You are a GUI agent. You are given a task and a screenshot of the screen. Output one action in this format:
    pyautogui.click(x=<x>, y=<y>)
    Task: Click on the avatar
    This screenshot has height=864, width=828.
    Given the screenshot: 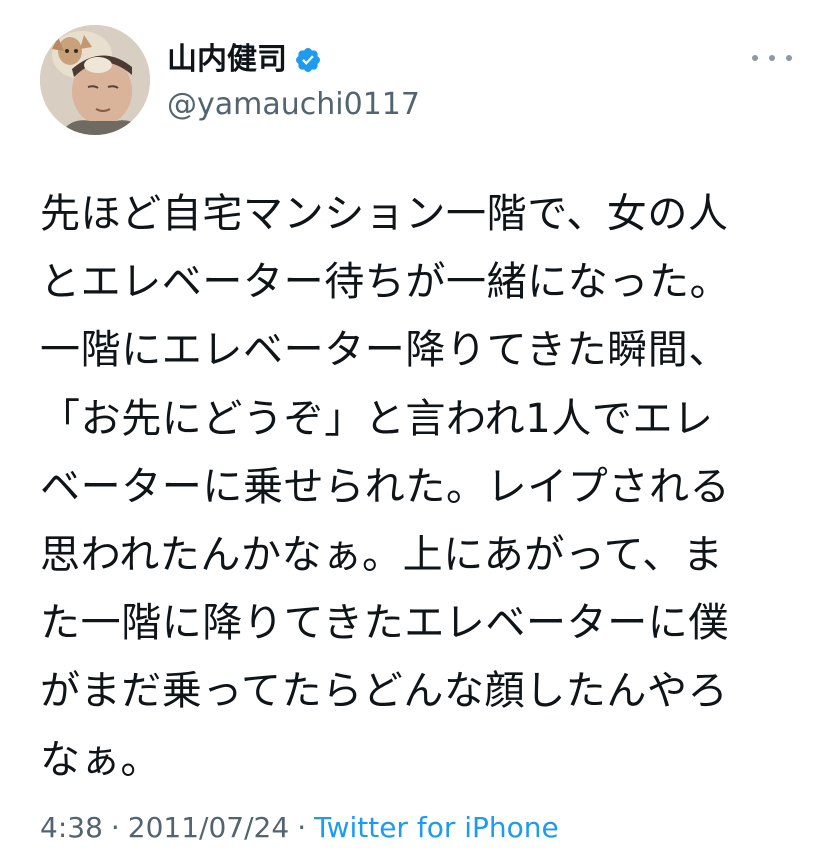 What is the action you would take?
    pyautogui.click(x=95, y=80)
    